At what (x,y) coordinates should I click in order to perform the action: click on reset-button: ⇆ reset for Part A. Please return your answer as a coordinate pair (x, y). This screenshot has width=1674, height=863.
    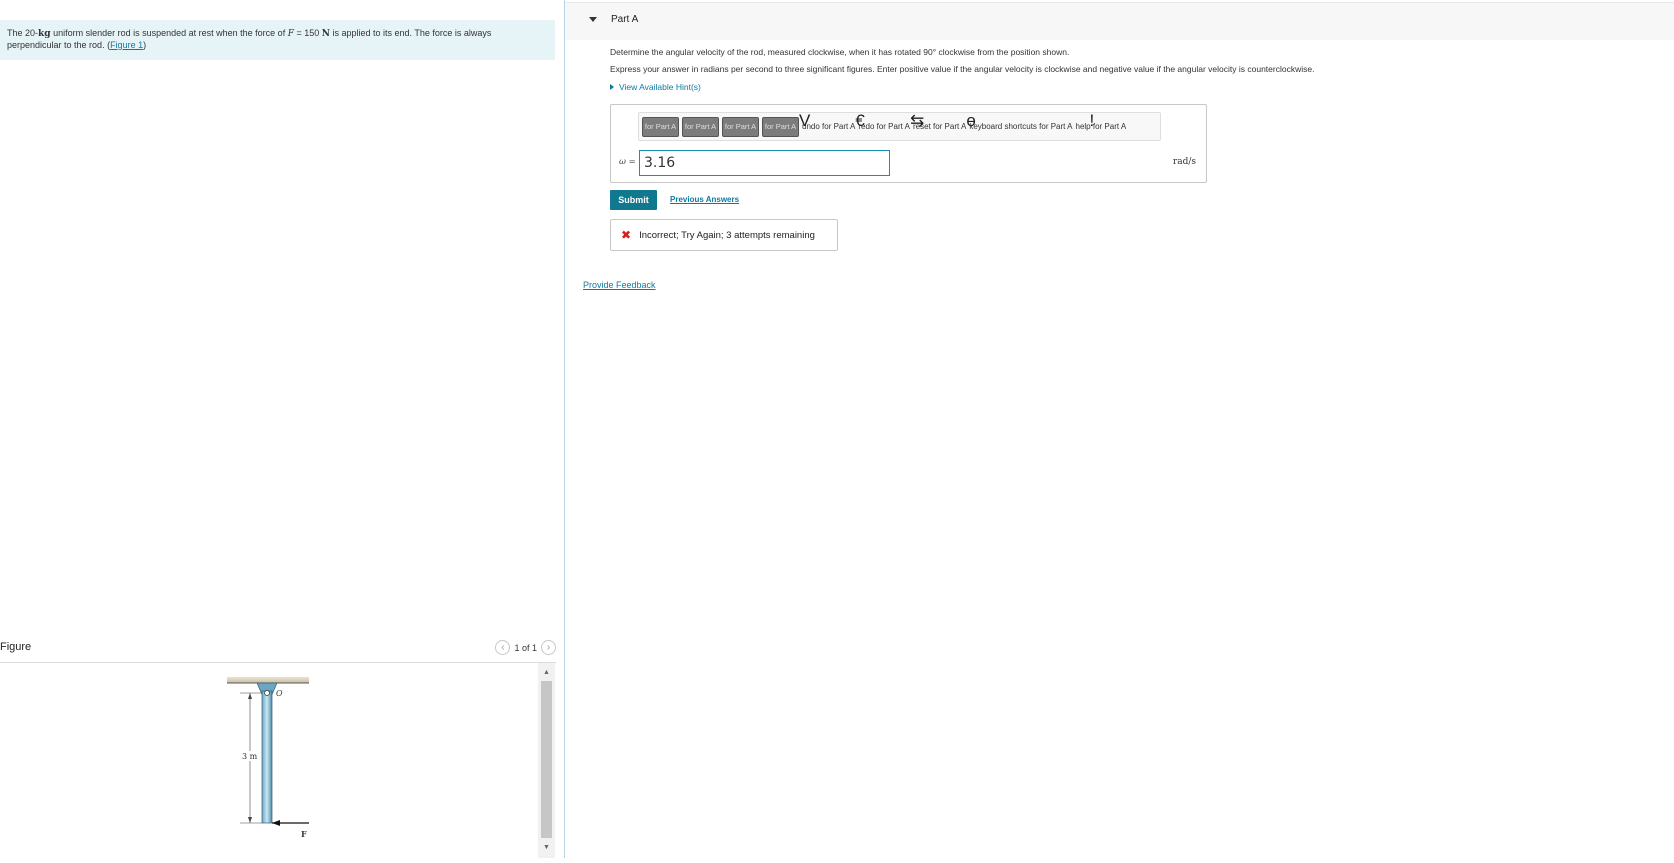
    Looking at the image, I should click on (938, 121).